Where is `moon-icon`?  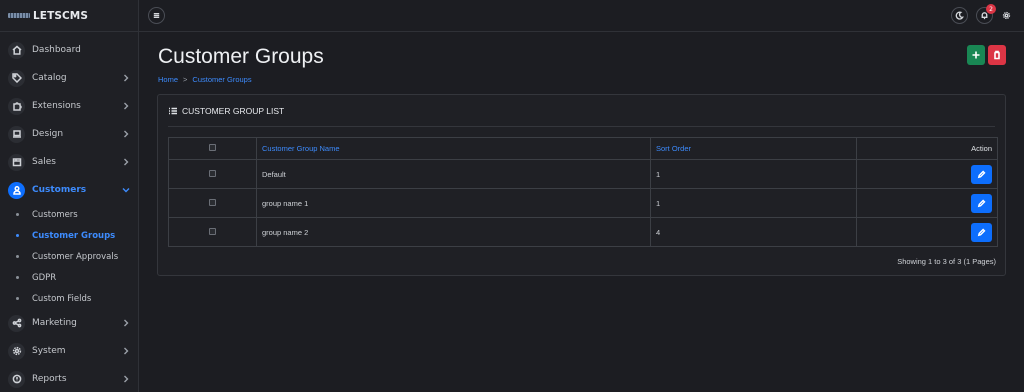 moon-icon is located at coordinates (959, 15).